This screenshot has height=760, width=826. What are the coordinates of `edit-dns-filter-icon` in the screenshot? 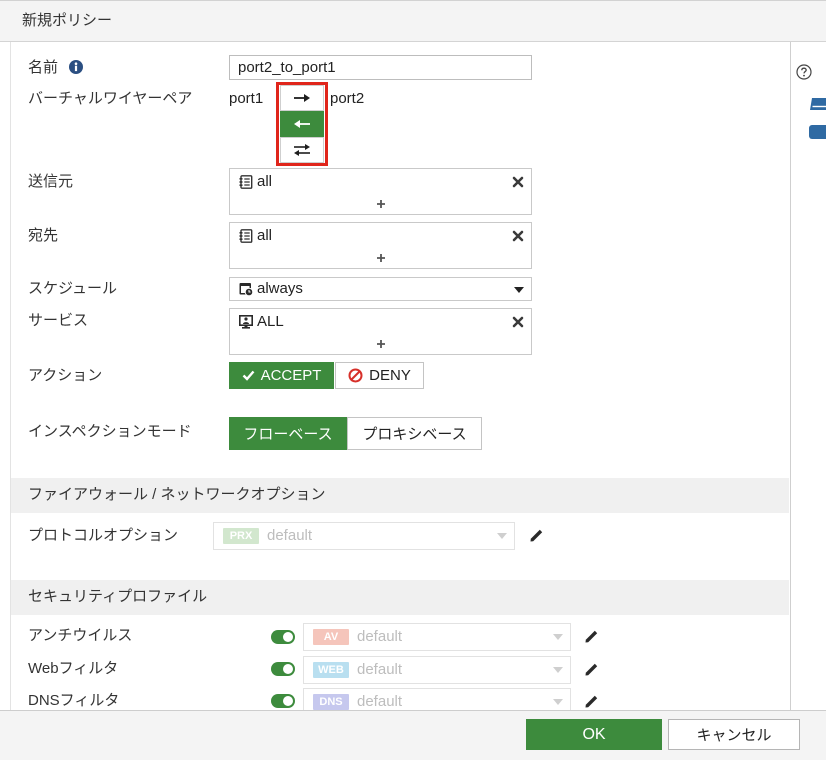 It's located at (591, 701).